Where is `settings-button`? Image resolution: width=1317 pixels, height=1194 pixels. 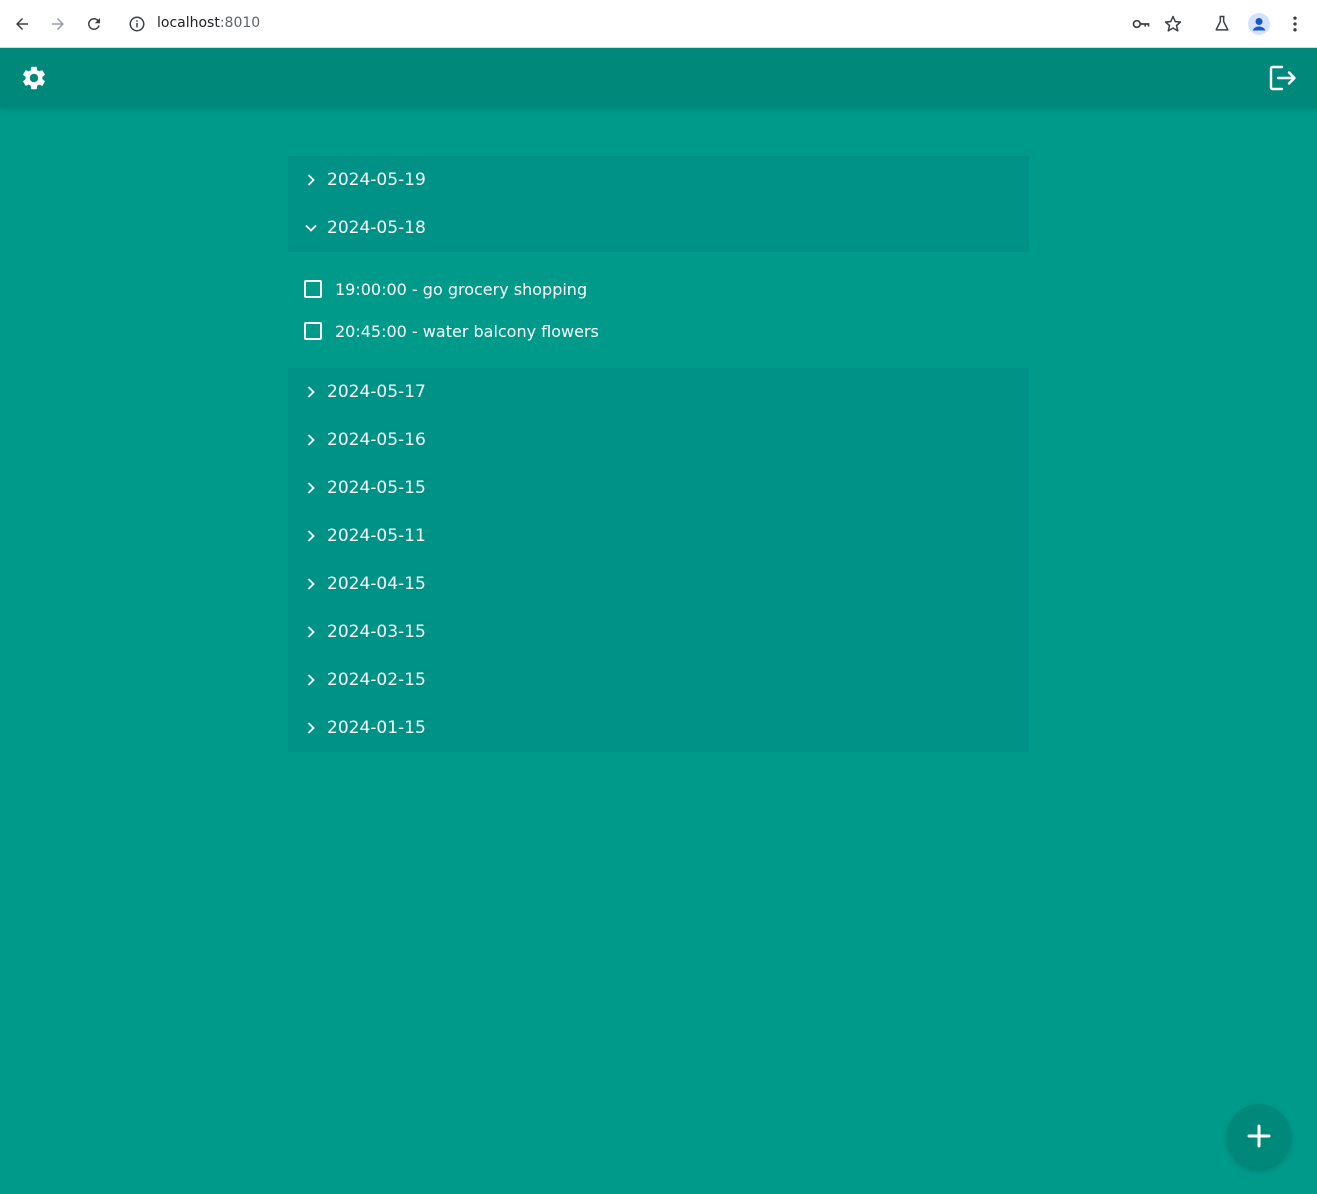
settings-button is located at coordinates (34, 78).